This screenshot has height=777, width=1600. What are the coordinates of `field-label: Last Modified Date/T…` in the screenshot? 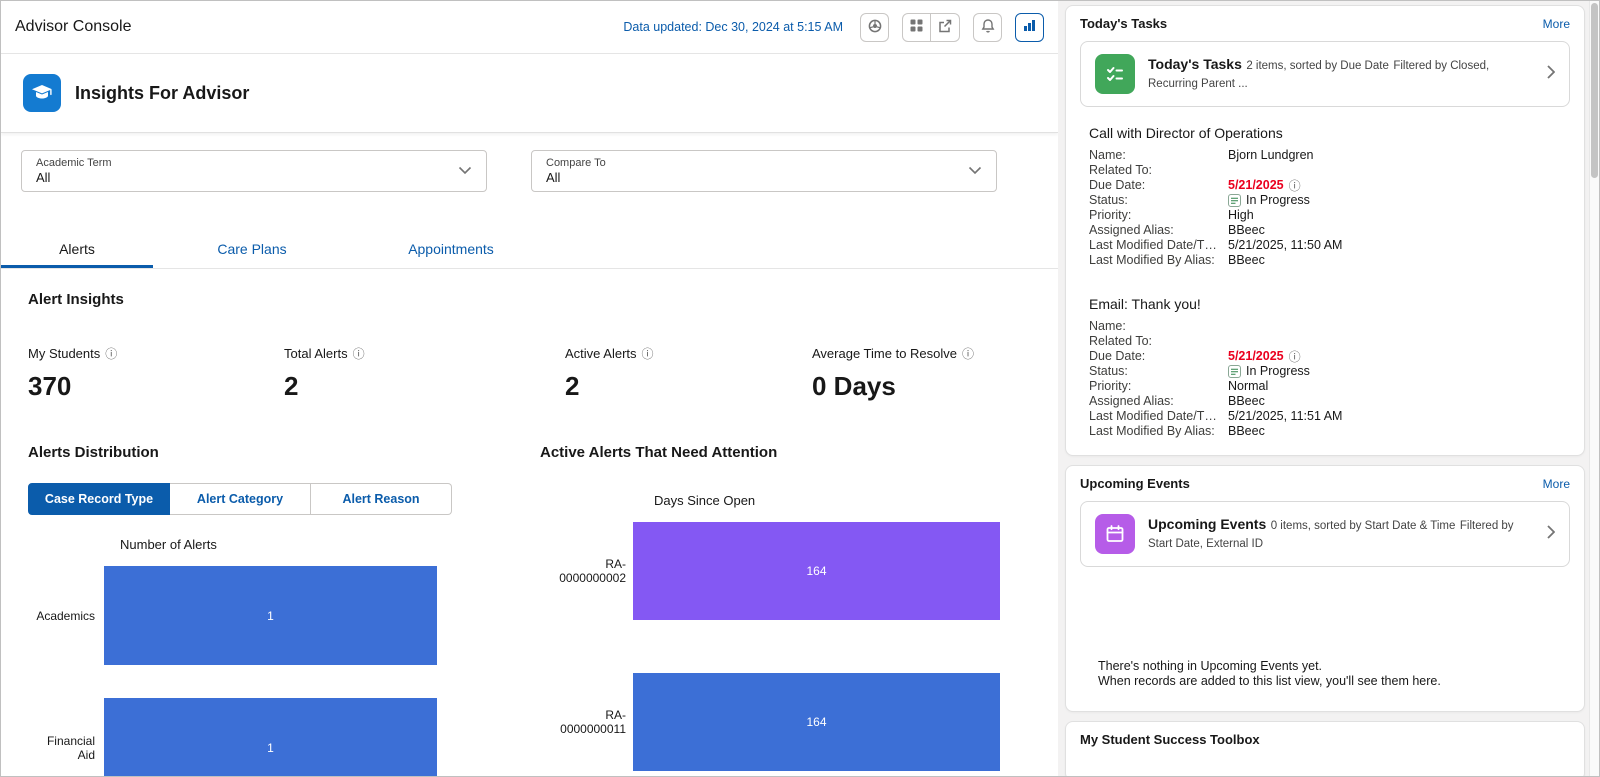 It's located at (1153, 245).